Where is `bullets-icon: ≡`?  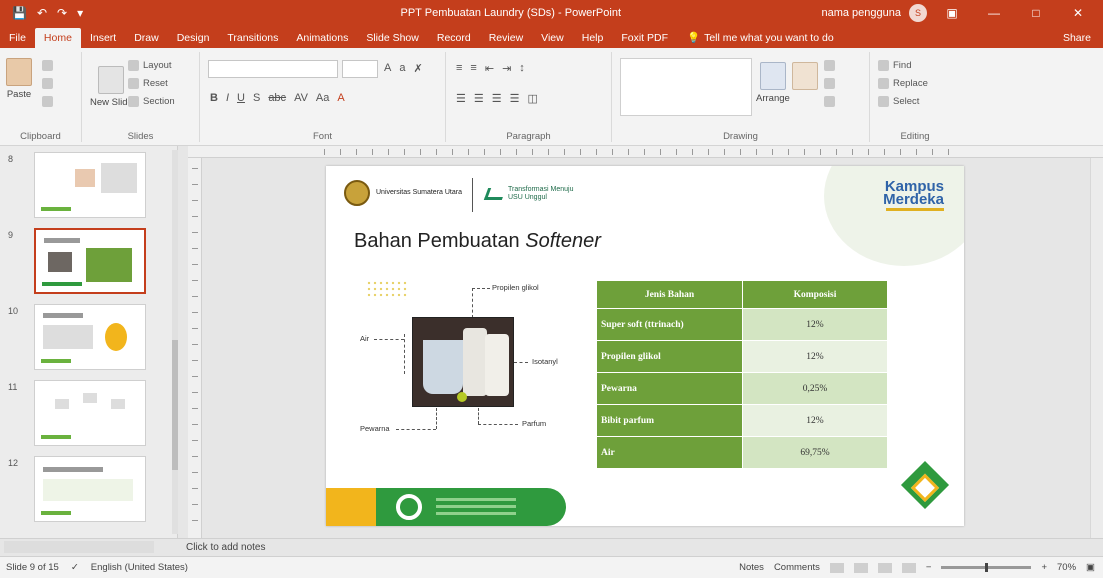
bullets-icon: ≡ is located at coordinates (459, 68).